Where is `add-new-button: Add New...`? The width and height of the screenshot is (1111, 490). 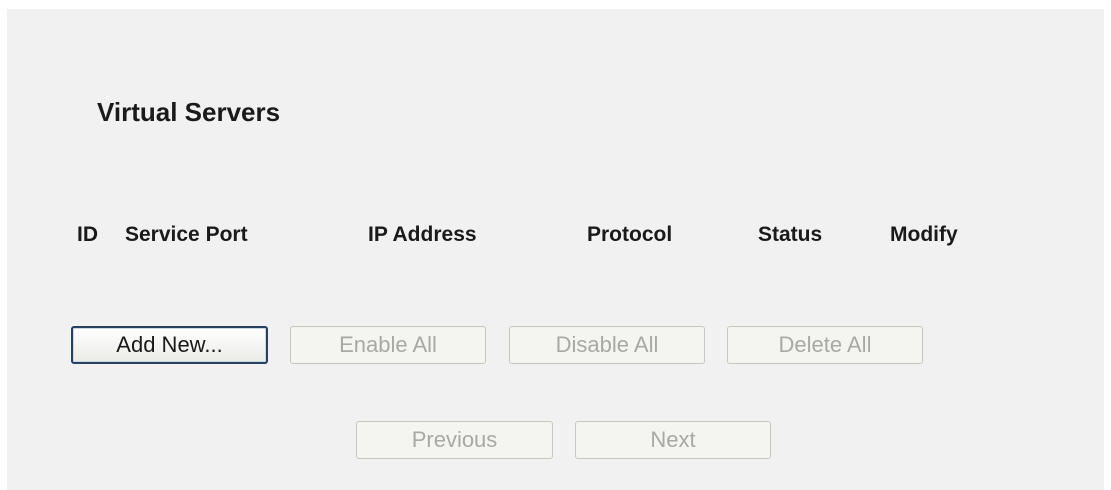
add-new-button: Add New... is located at coordinates (169, 345).